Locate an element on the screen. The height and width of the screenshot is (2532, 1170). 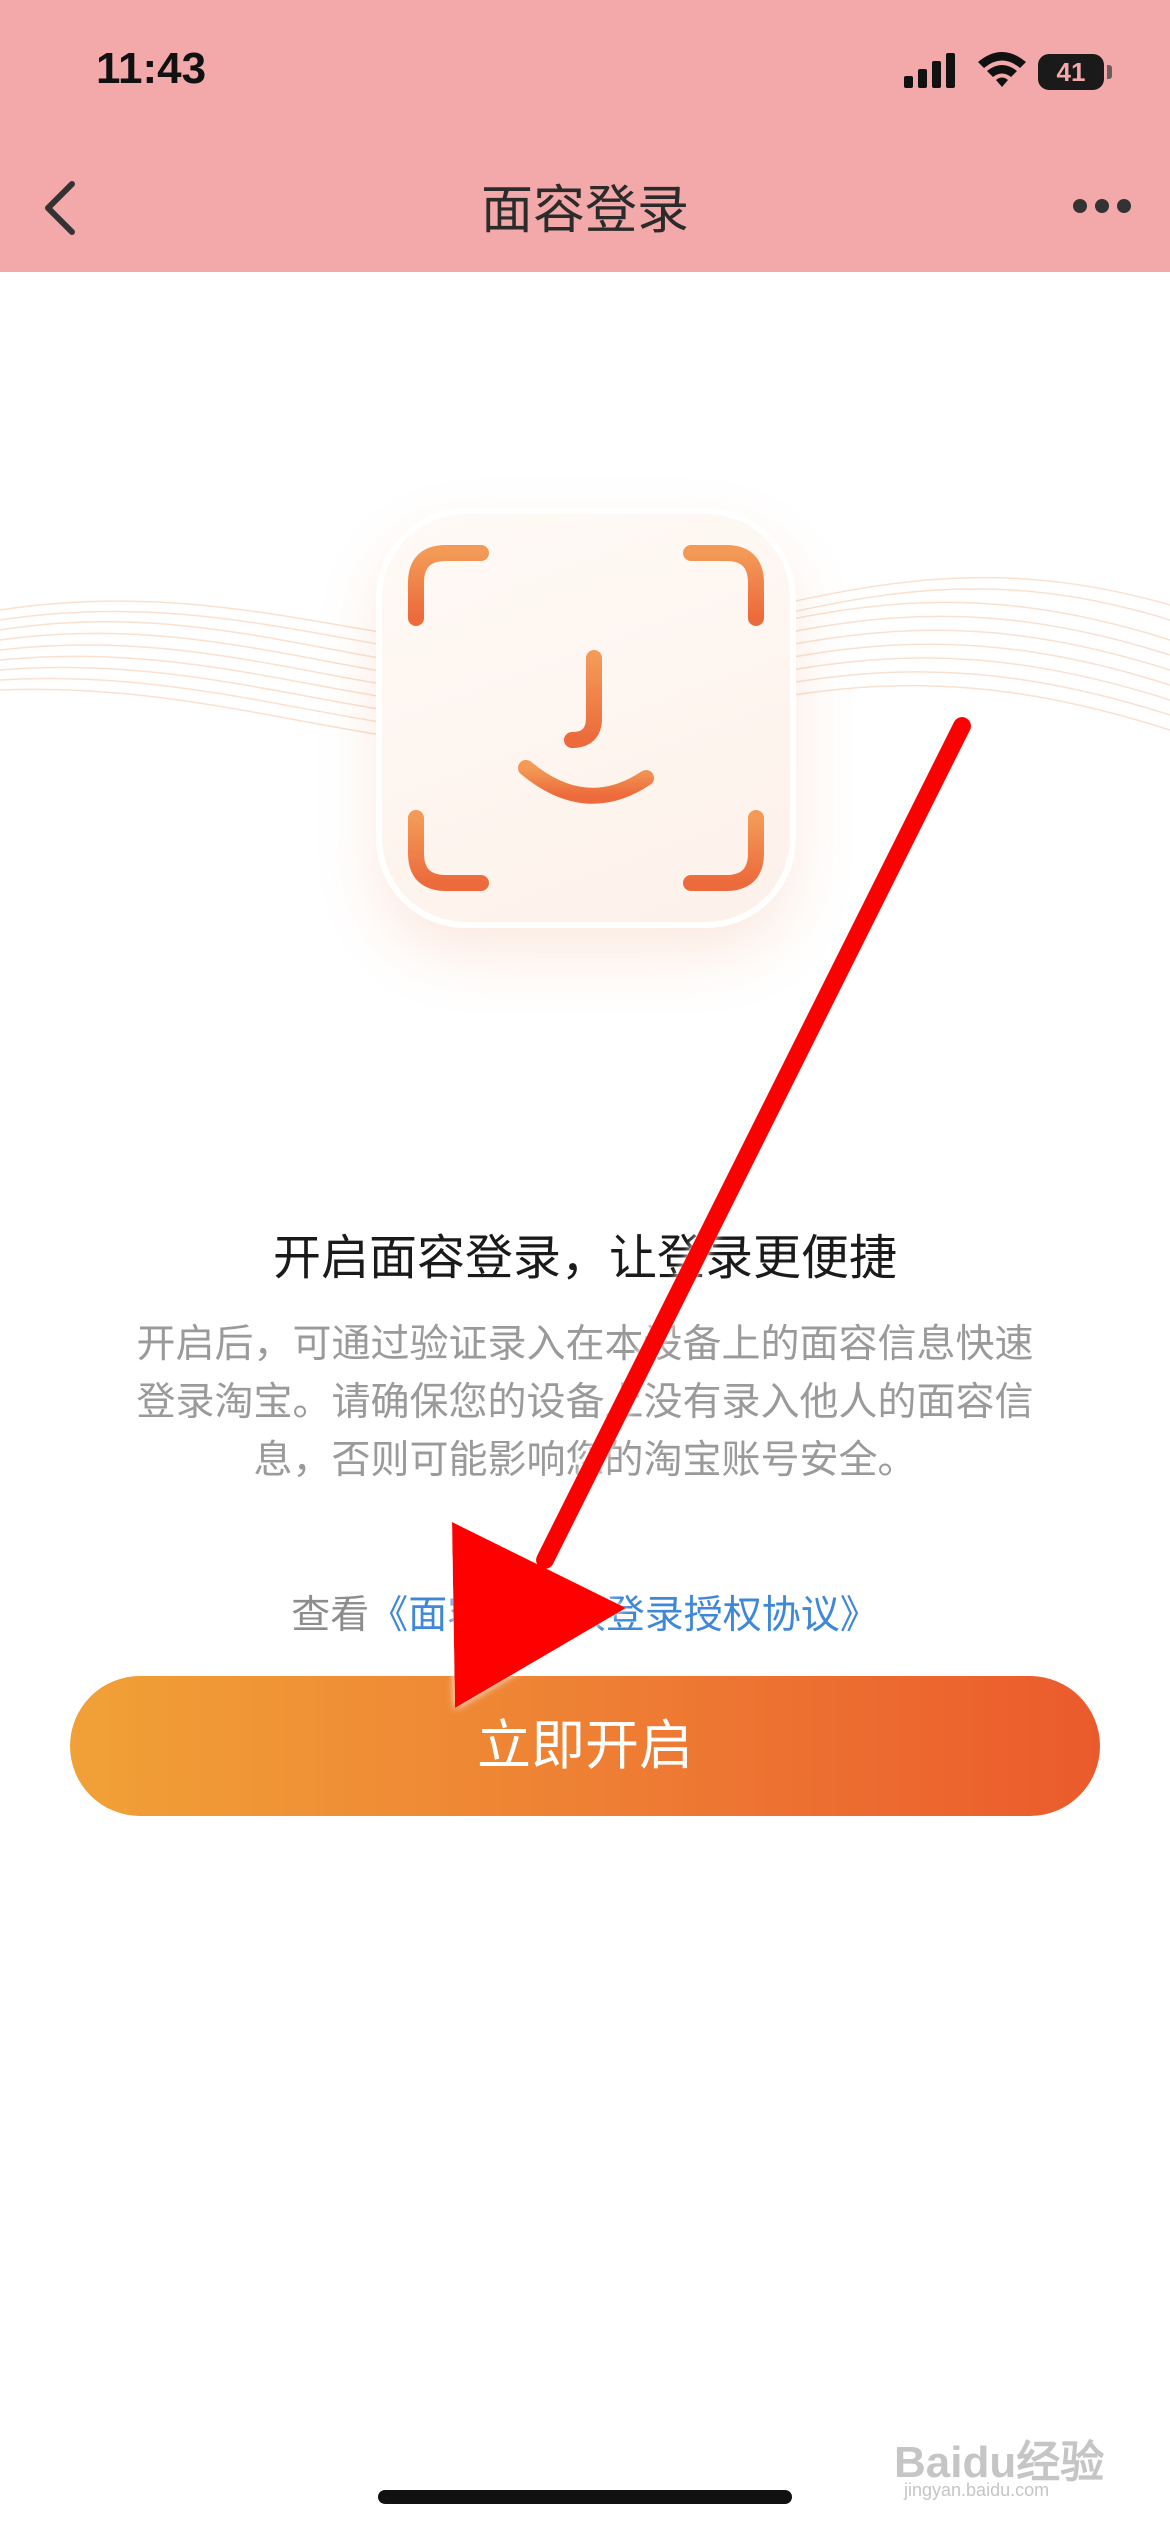
agreement-prefix: 查看 is located at coordinates (330, 1615).